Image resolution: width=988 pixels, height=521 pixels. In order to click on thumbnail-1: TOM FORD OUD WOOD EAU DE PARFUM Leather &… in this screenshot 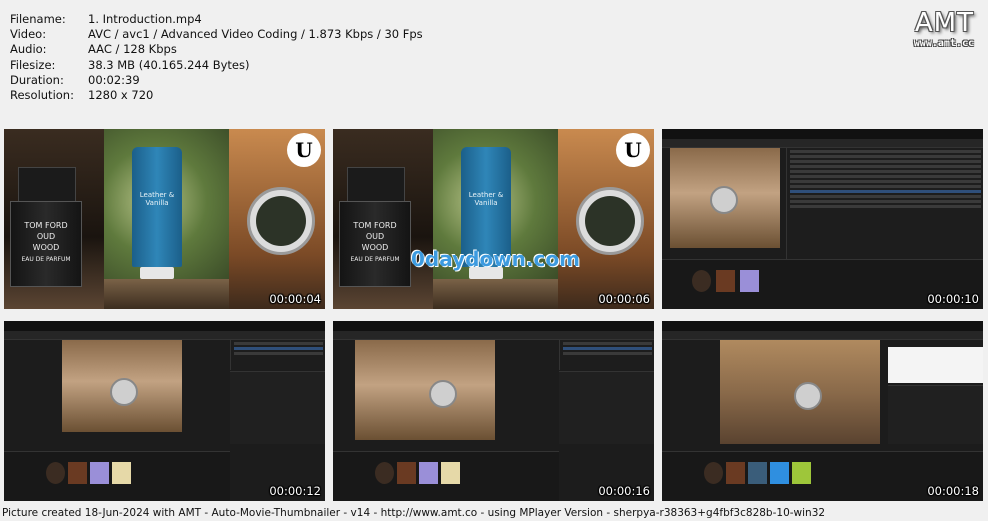, I will do `click(164, 219)`.